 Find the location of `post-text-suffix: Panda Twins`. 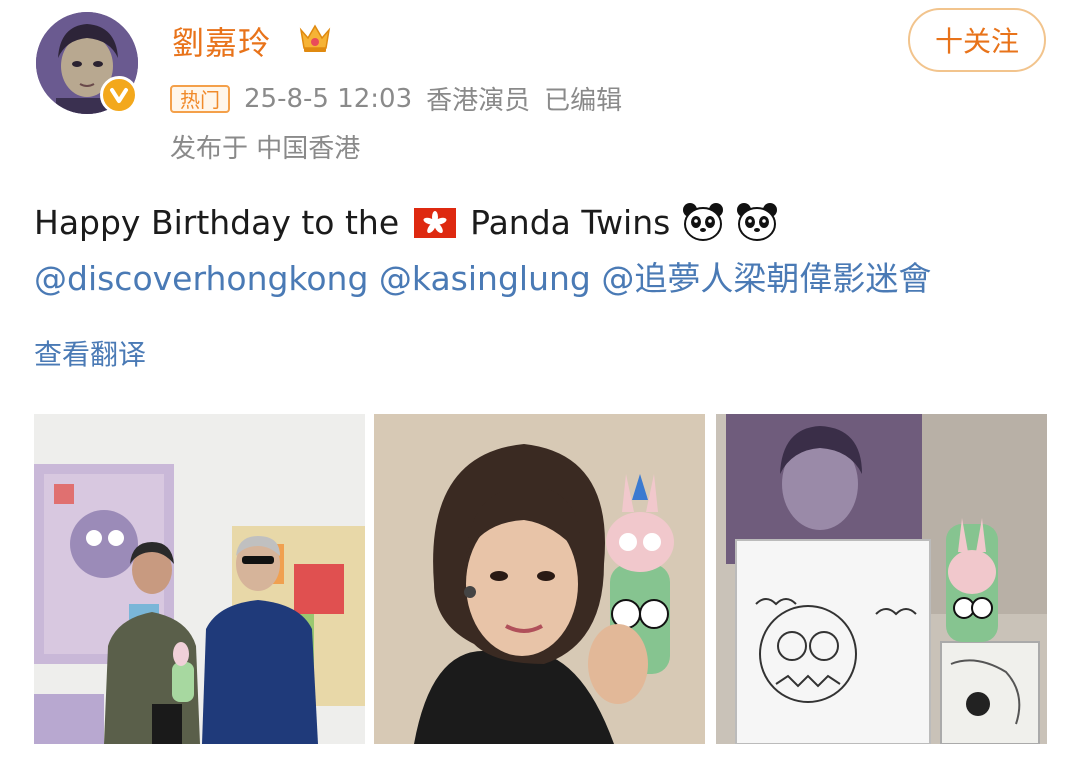

post-text-suffix: Panda Twins is located at coordinates (570, 222).